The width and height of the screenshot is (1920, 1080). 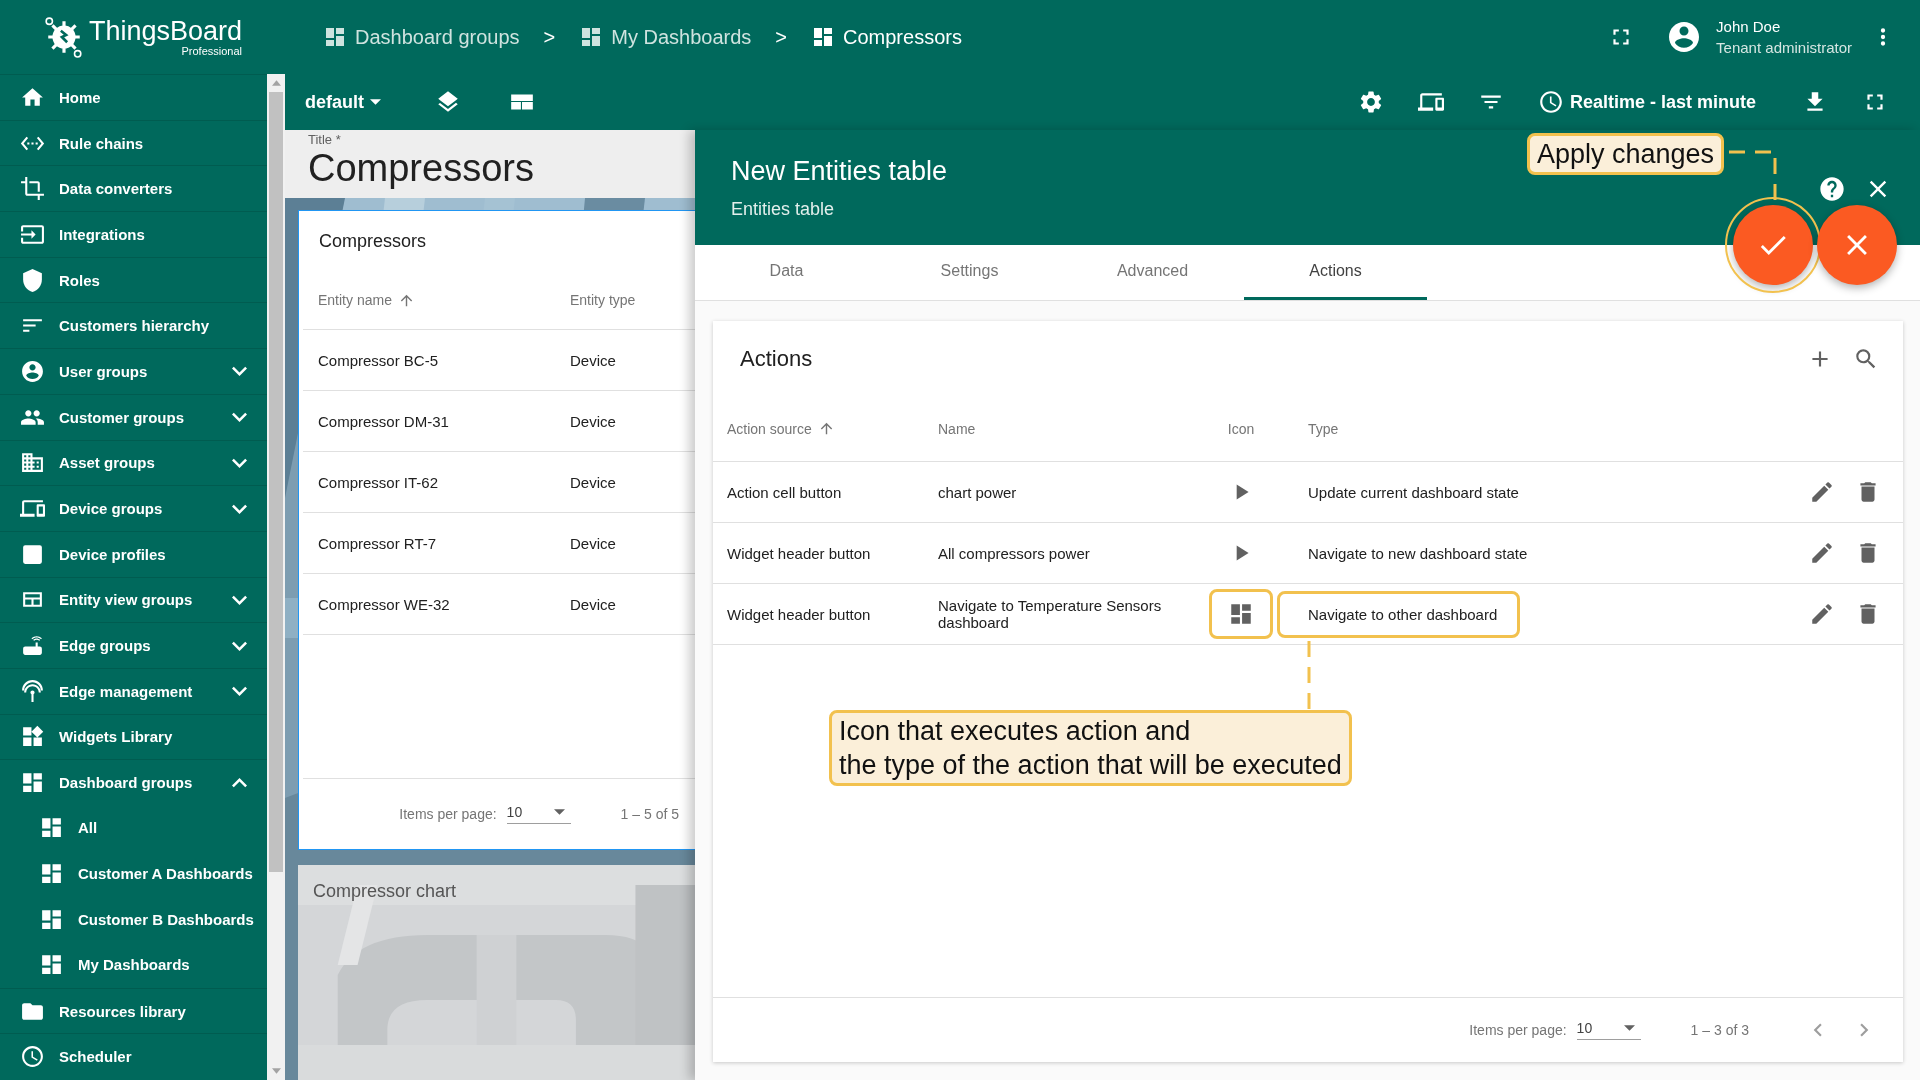 I want to click on widget-title: Compressor chart, so click(x=385, y=891).